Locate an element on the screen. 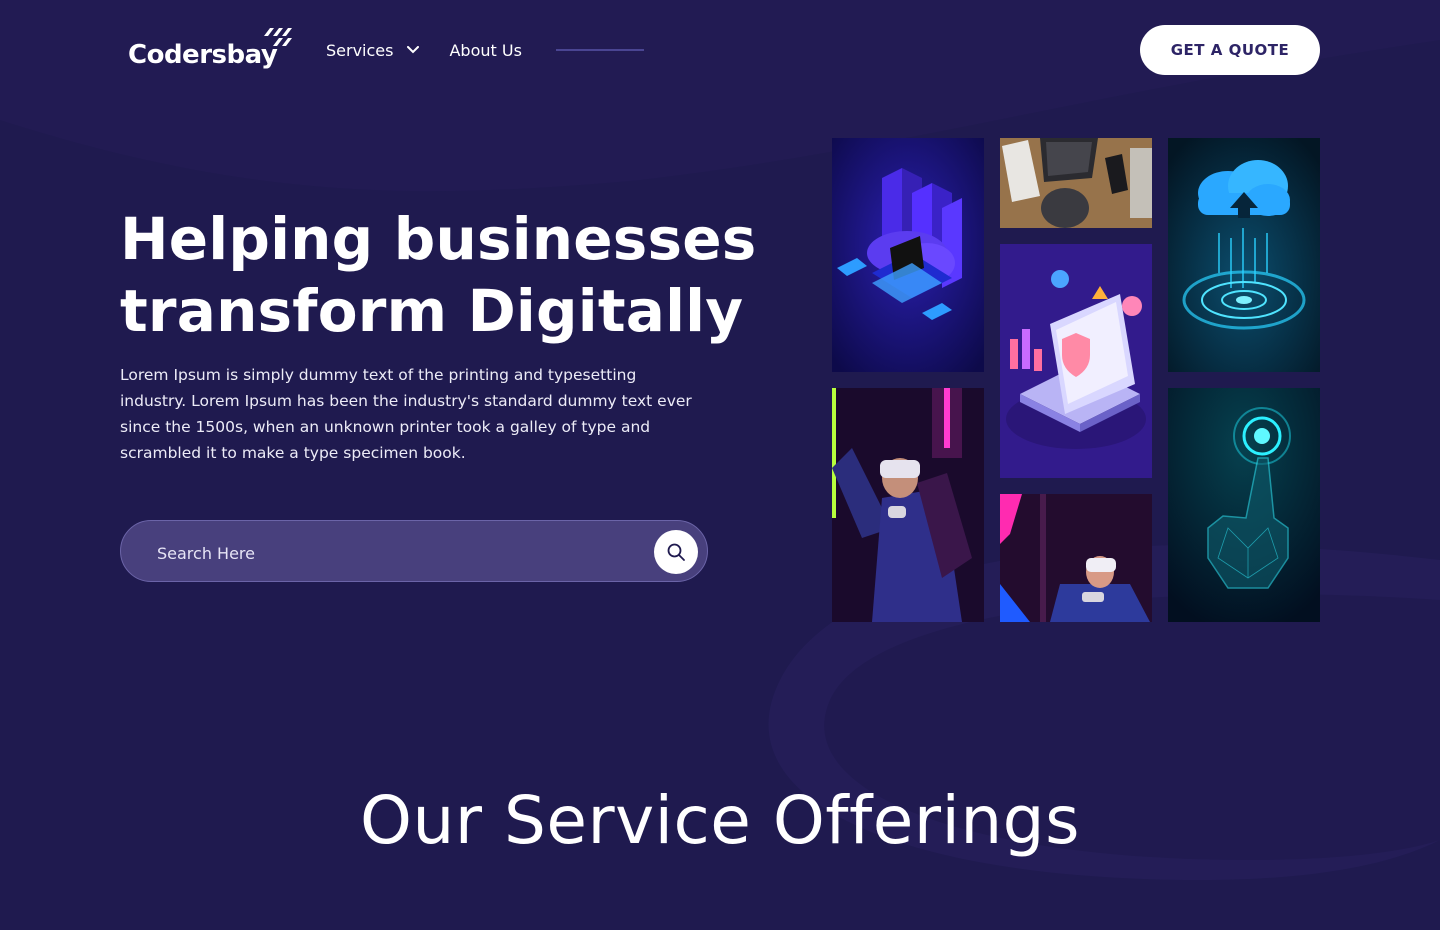  search-icon is located at coordinates (676, 552).